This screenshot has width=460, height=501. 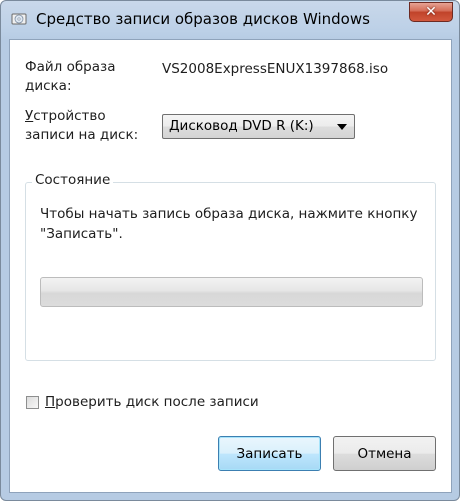 I want to click on image-file-label: Файл образа диска:, so click(x=70, y=76).